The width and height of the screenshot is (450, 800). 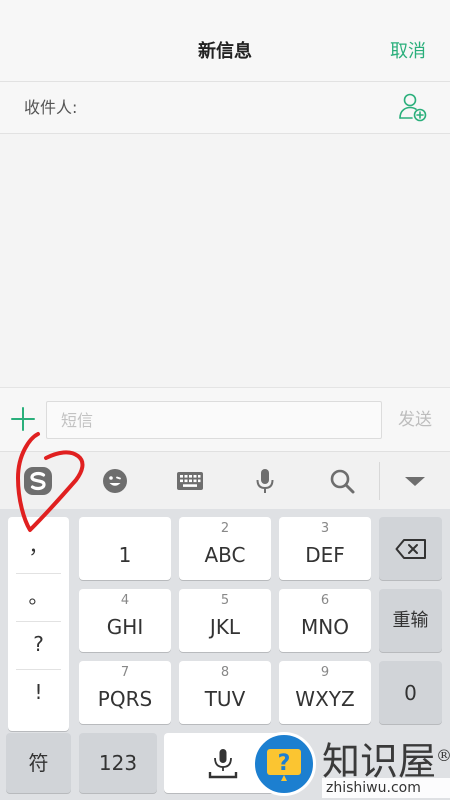 I want to click on key-number: 9, so click(x=325, y=672).